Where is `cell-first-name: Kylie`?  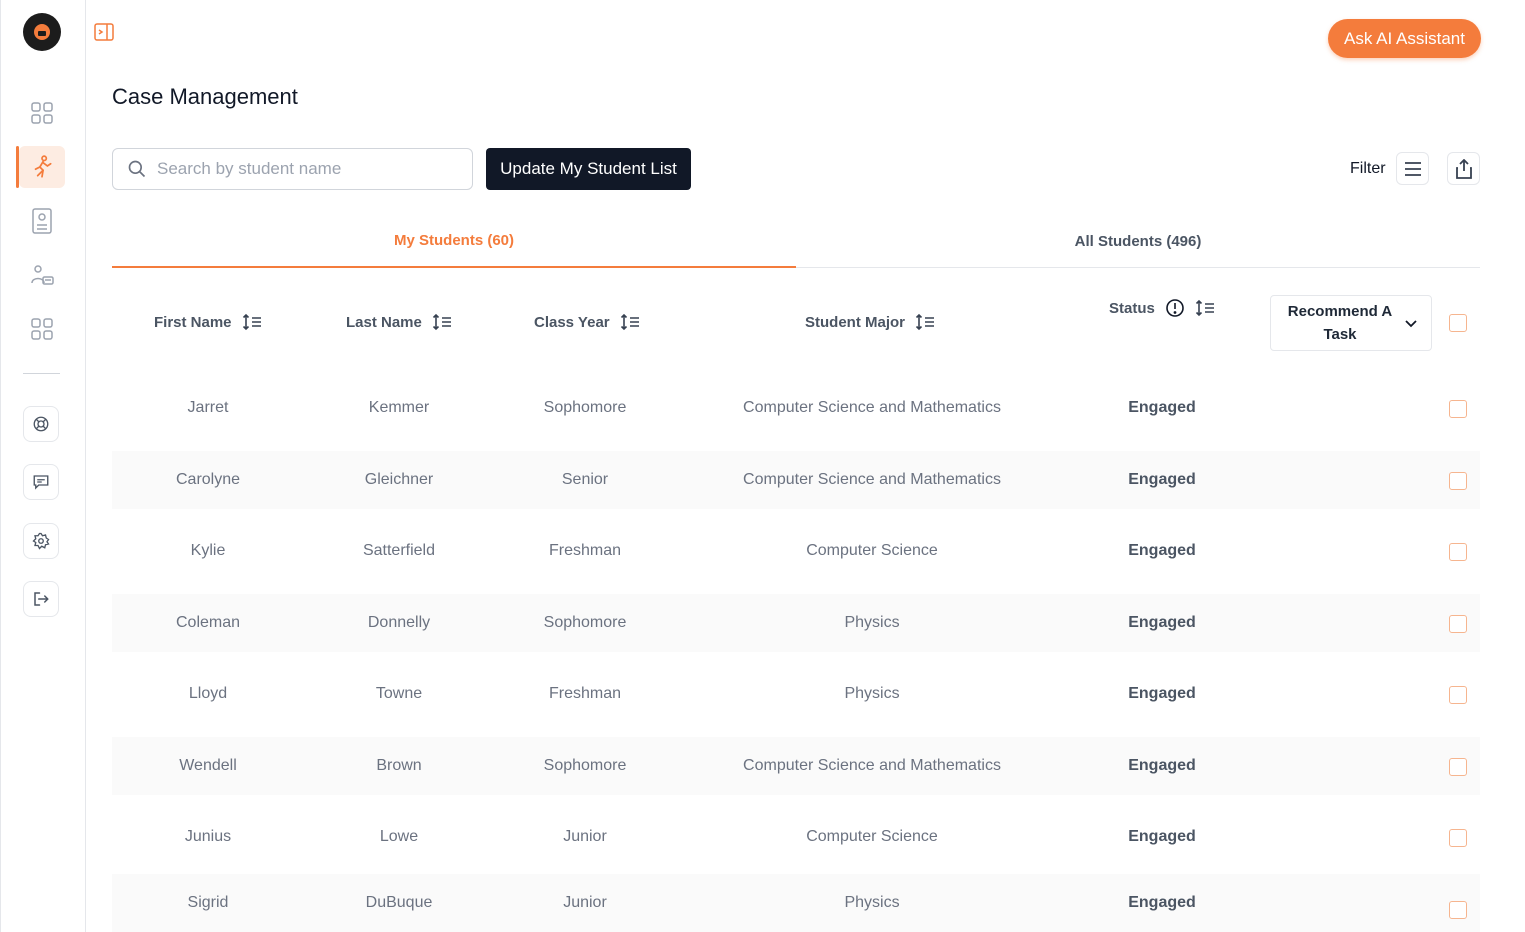 cell-first-name: Kylie is located at coordinates (208, 550).